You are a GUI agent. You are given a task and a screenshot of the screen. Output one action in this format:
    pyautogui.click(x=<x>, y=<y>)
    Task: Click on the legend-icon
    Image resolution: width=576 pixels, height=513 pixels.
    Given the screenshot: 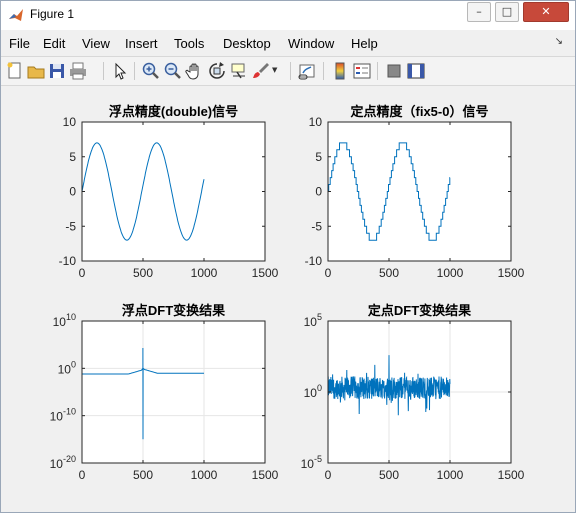 What is the action you would take?
    pyautogui.click(x=362, y=71)
    